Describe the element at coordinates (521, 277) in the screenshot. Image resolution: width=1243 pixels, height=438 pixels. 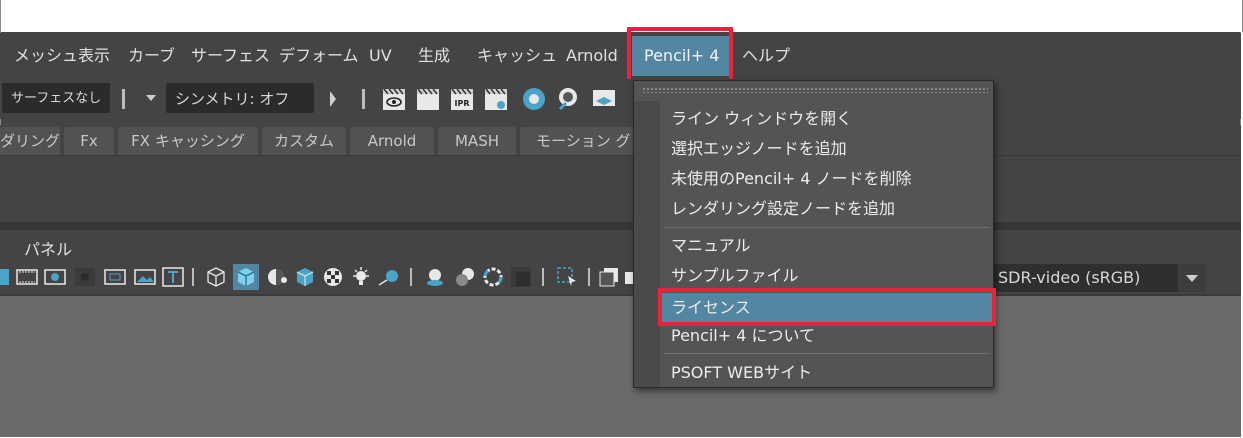
I see `depth-of-field-icon` at that location.